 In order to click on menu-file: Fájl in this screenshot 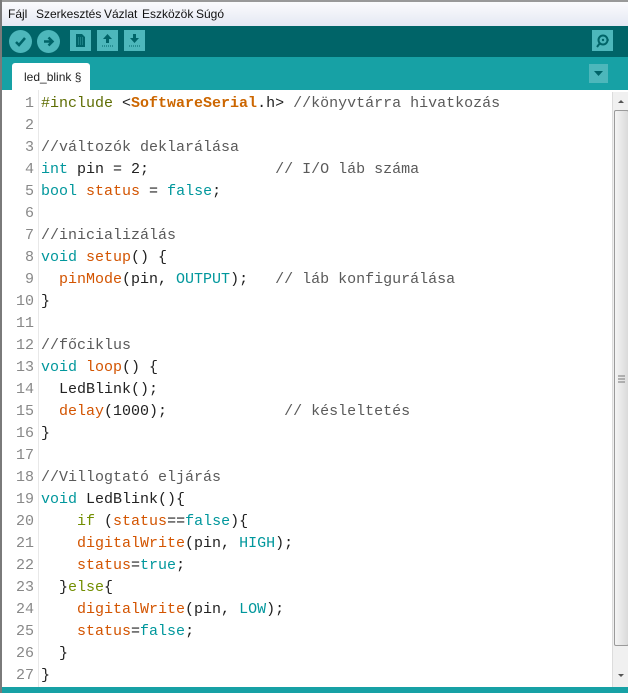, I will do `click(17, 14)`.